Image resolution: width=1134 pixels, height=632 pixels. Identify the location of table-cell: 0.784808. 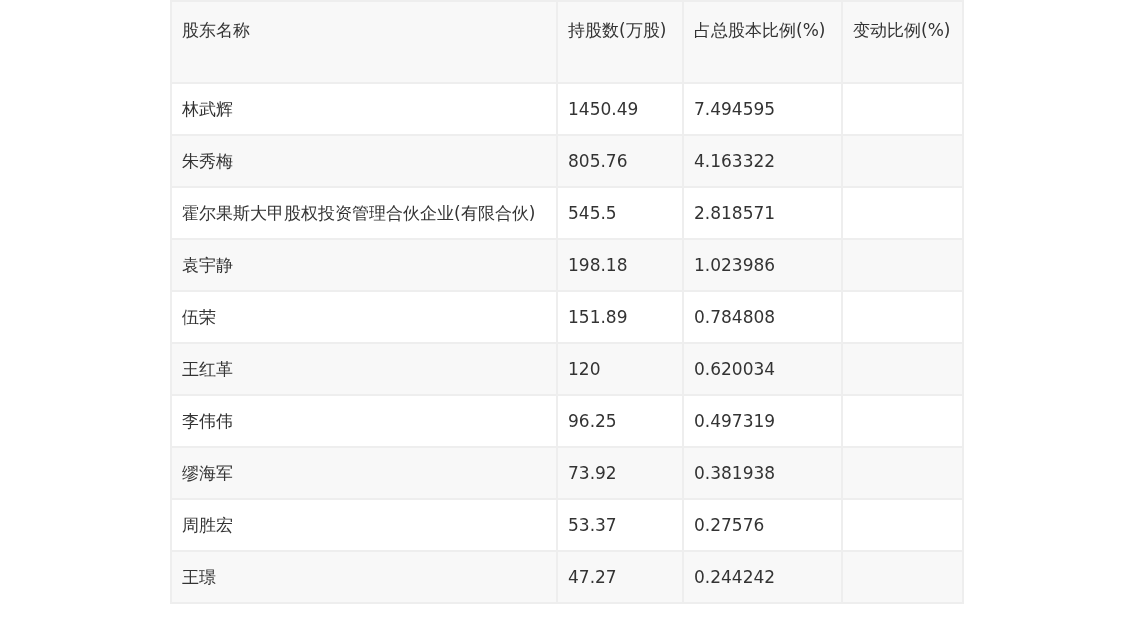
(762, 317).